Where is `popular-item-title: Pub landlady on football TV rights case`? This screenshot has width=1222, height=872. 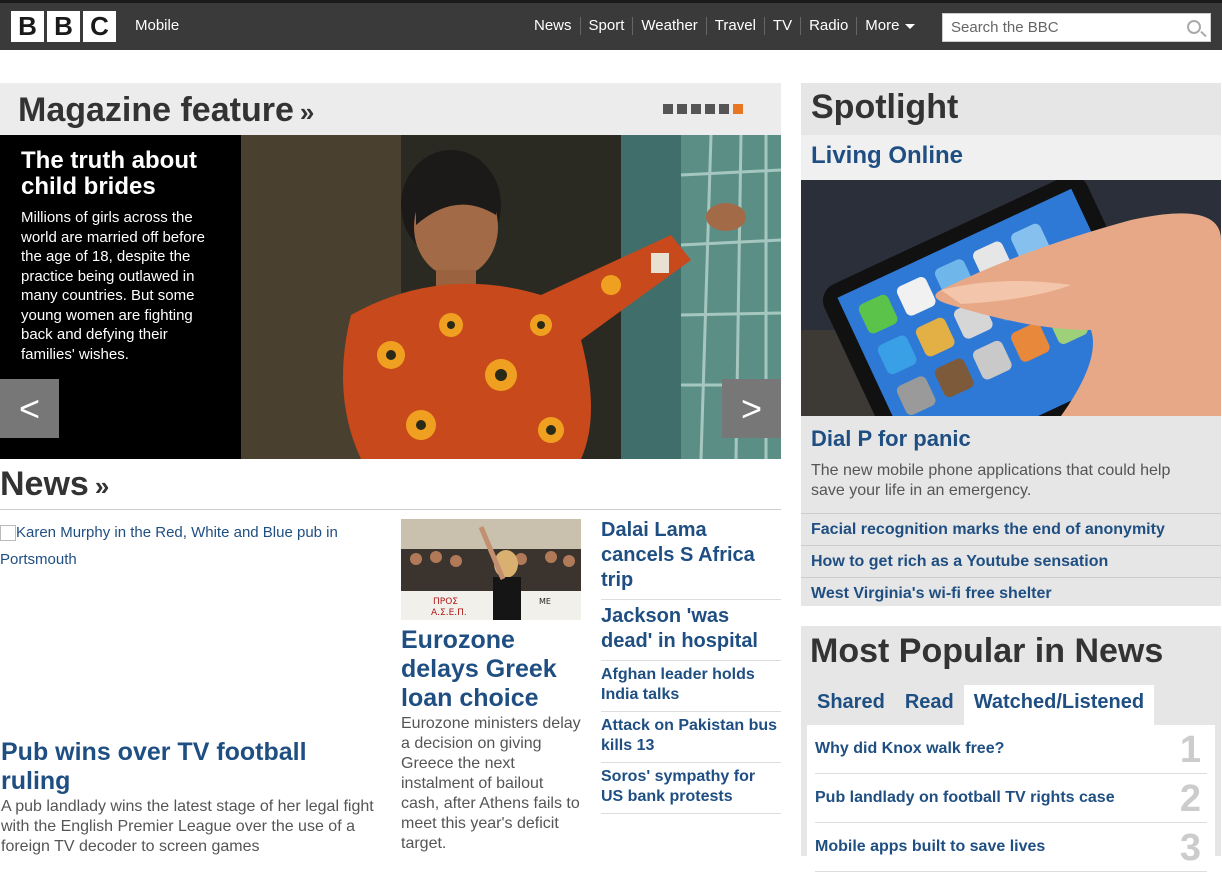
popular-item-title: Pub landlady on football TV rights case is located at coordinates (965, 797).